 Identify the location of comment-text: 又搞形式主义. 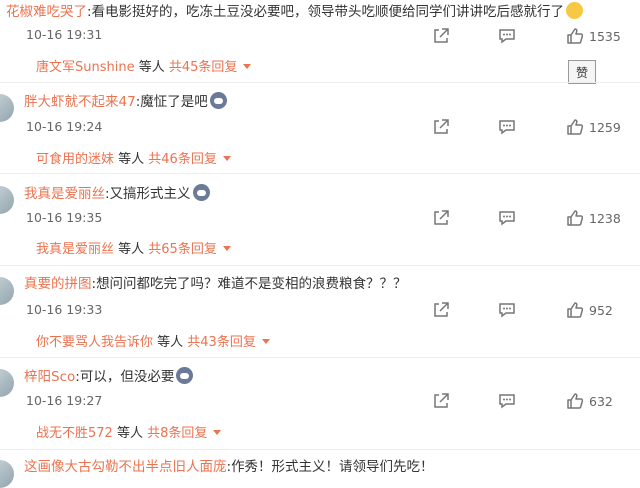
(150, 194).